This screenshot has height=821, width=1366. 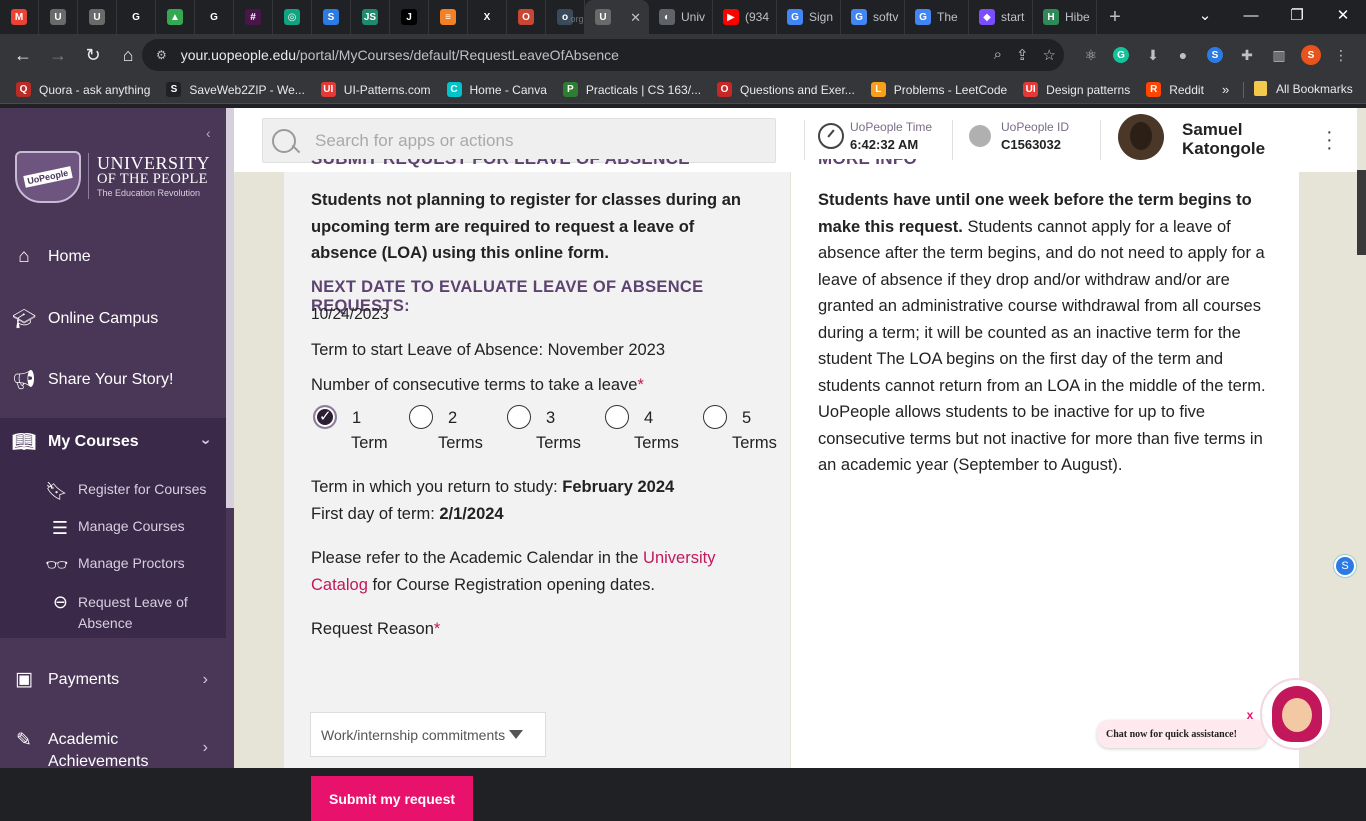 What do you see at coordinates (113, 319) in the screenshot?
I see `sidebar-item-online-campus: 🎓︎ Online Campus` at bounding box center [113, 319].